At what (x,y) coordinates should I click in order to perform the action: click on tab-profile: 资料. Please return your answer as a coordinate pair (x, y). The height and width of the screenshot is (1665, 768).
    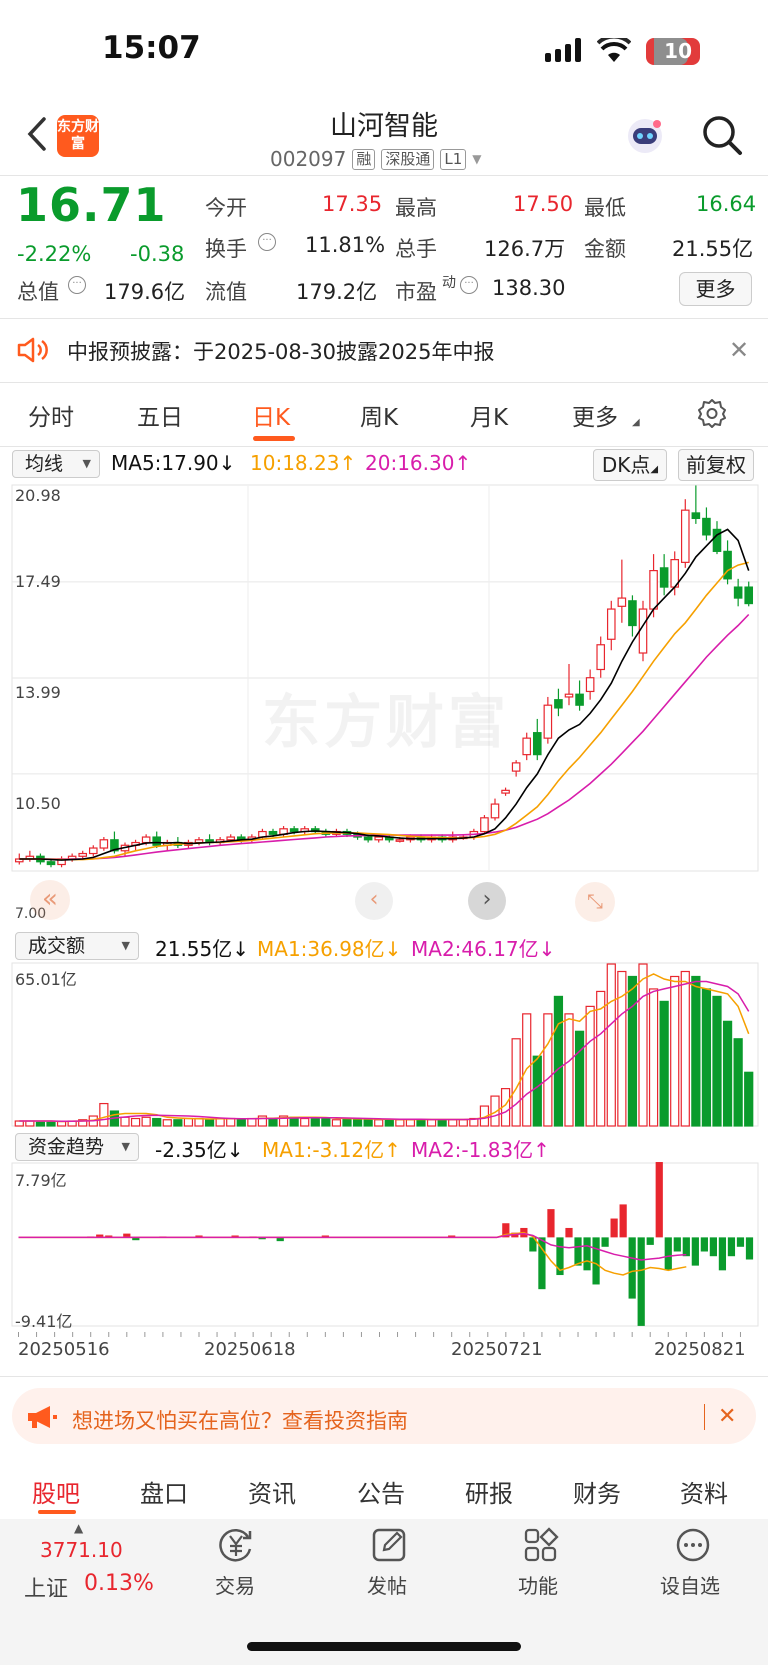
    Looking at the image, I should click on (704, 1491).